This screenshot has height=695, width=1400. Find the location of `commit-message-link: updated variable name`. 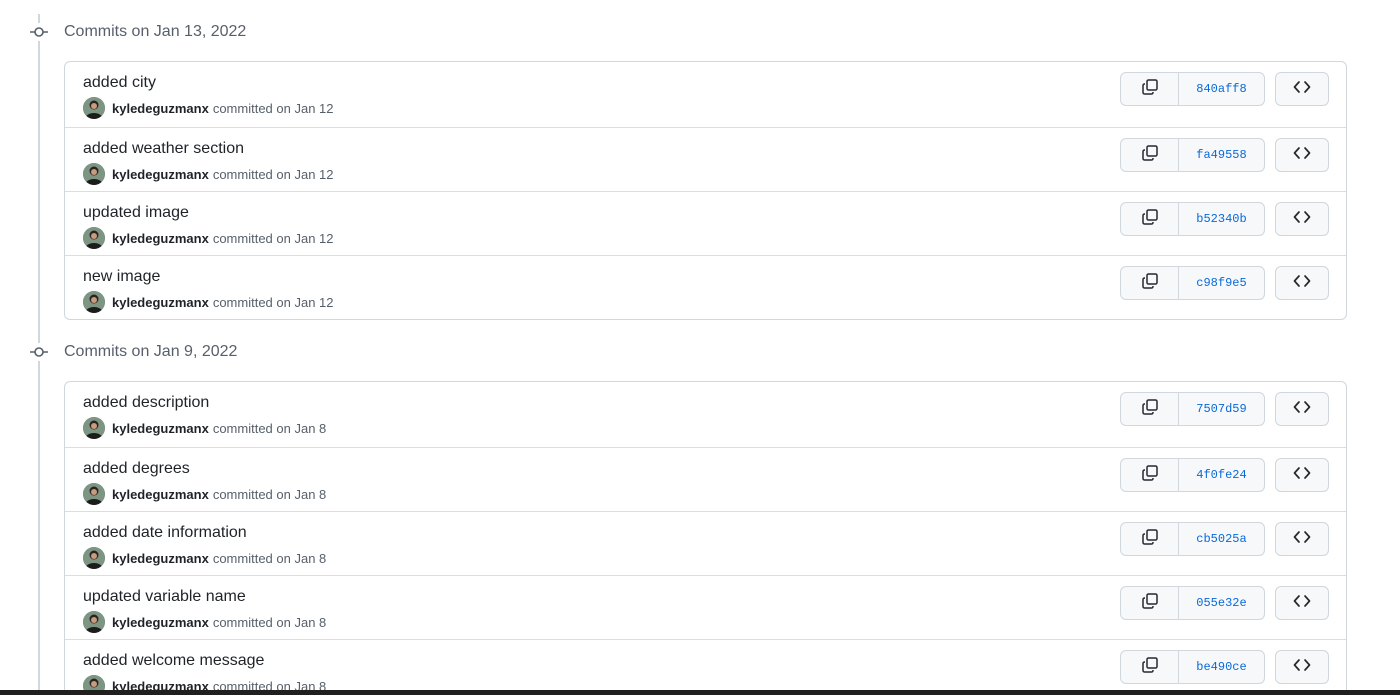

commit-message-link: updated variable name is located at coordinates (164, 597).